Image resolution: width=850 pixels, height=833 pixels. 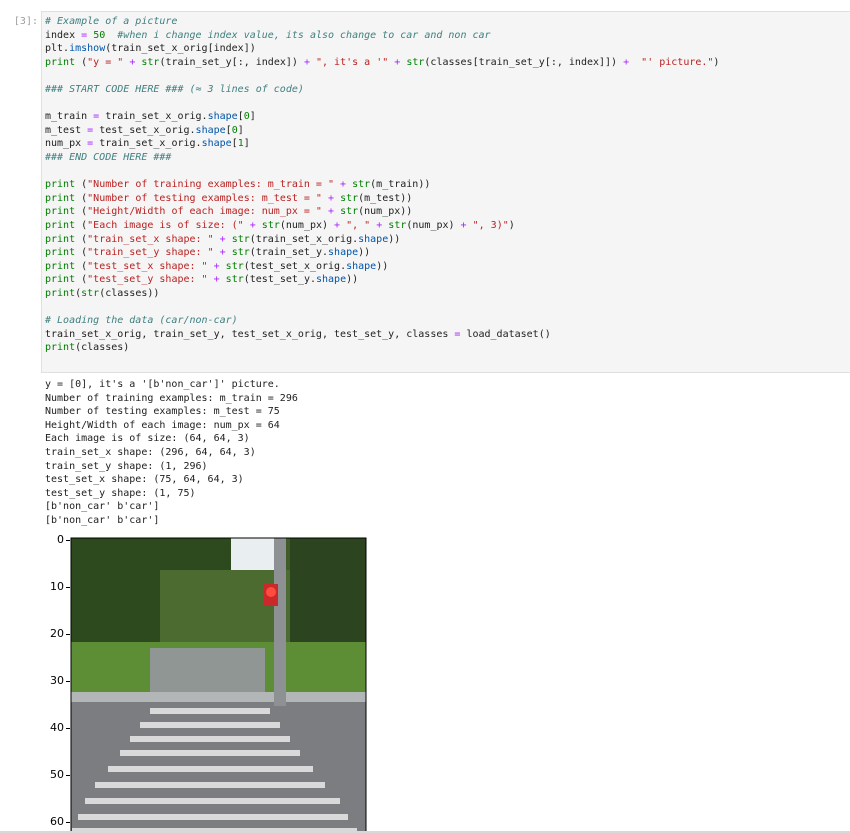 What do you see at coordinates (25, 21) in the screenshot?
I see `cell-prompt: [3]:` at bounding box center [25, 21].